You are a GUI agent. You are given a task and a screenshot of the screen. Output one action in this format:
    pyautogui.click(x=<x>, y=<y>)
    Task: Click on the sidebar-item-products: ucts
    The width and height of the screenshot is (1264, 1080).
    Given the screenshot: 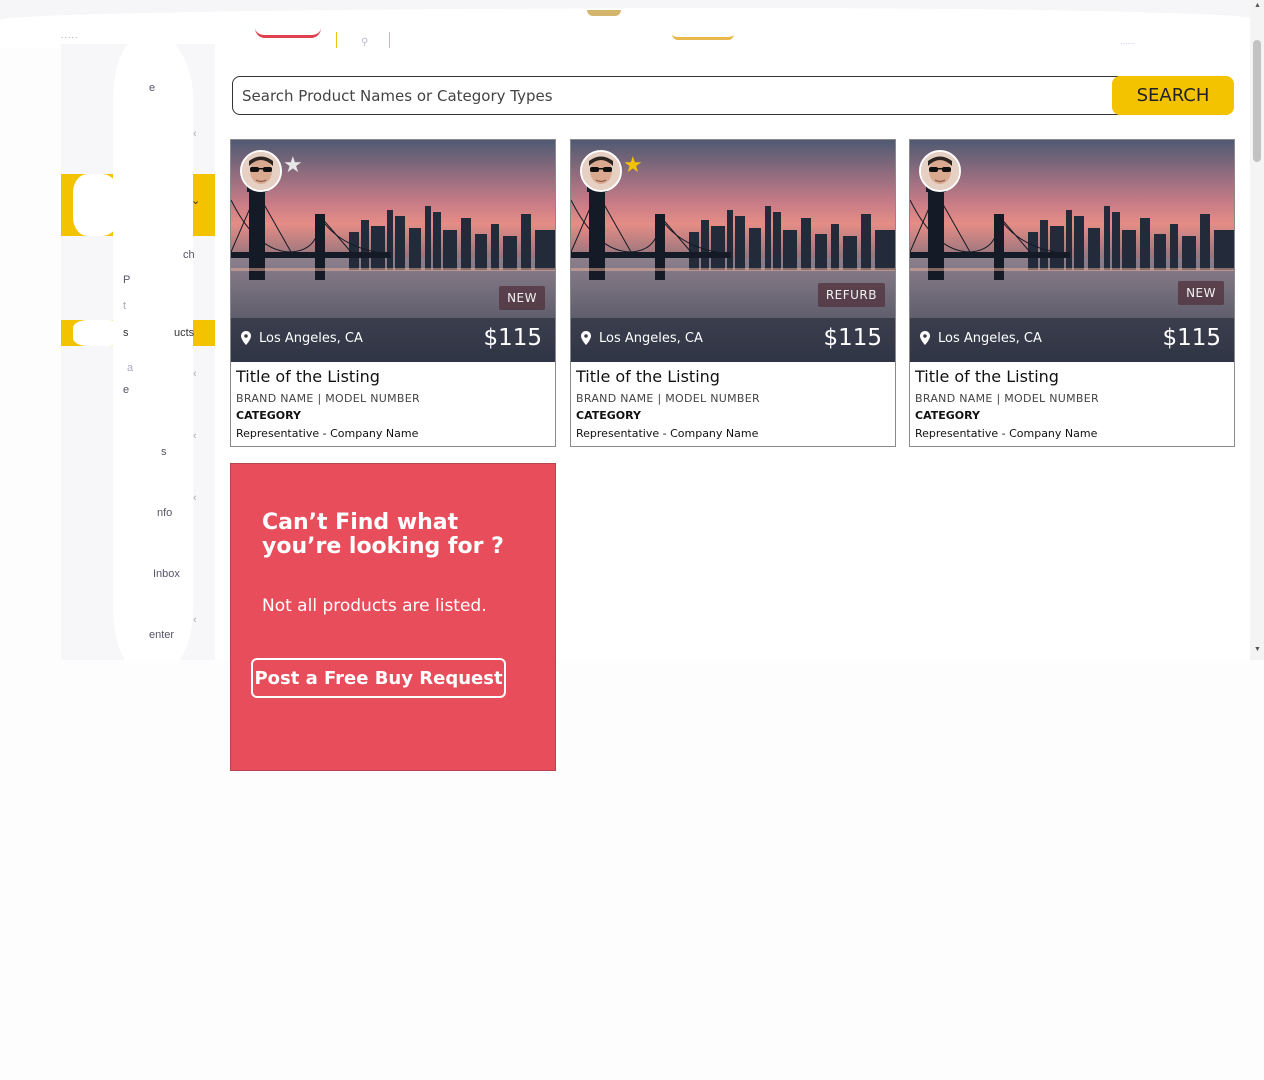 What is the action you would take?
    pyautogui.click(x=184, y=333)
    